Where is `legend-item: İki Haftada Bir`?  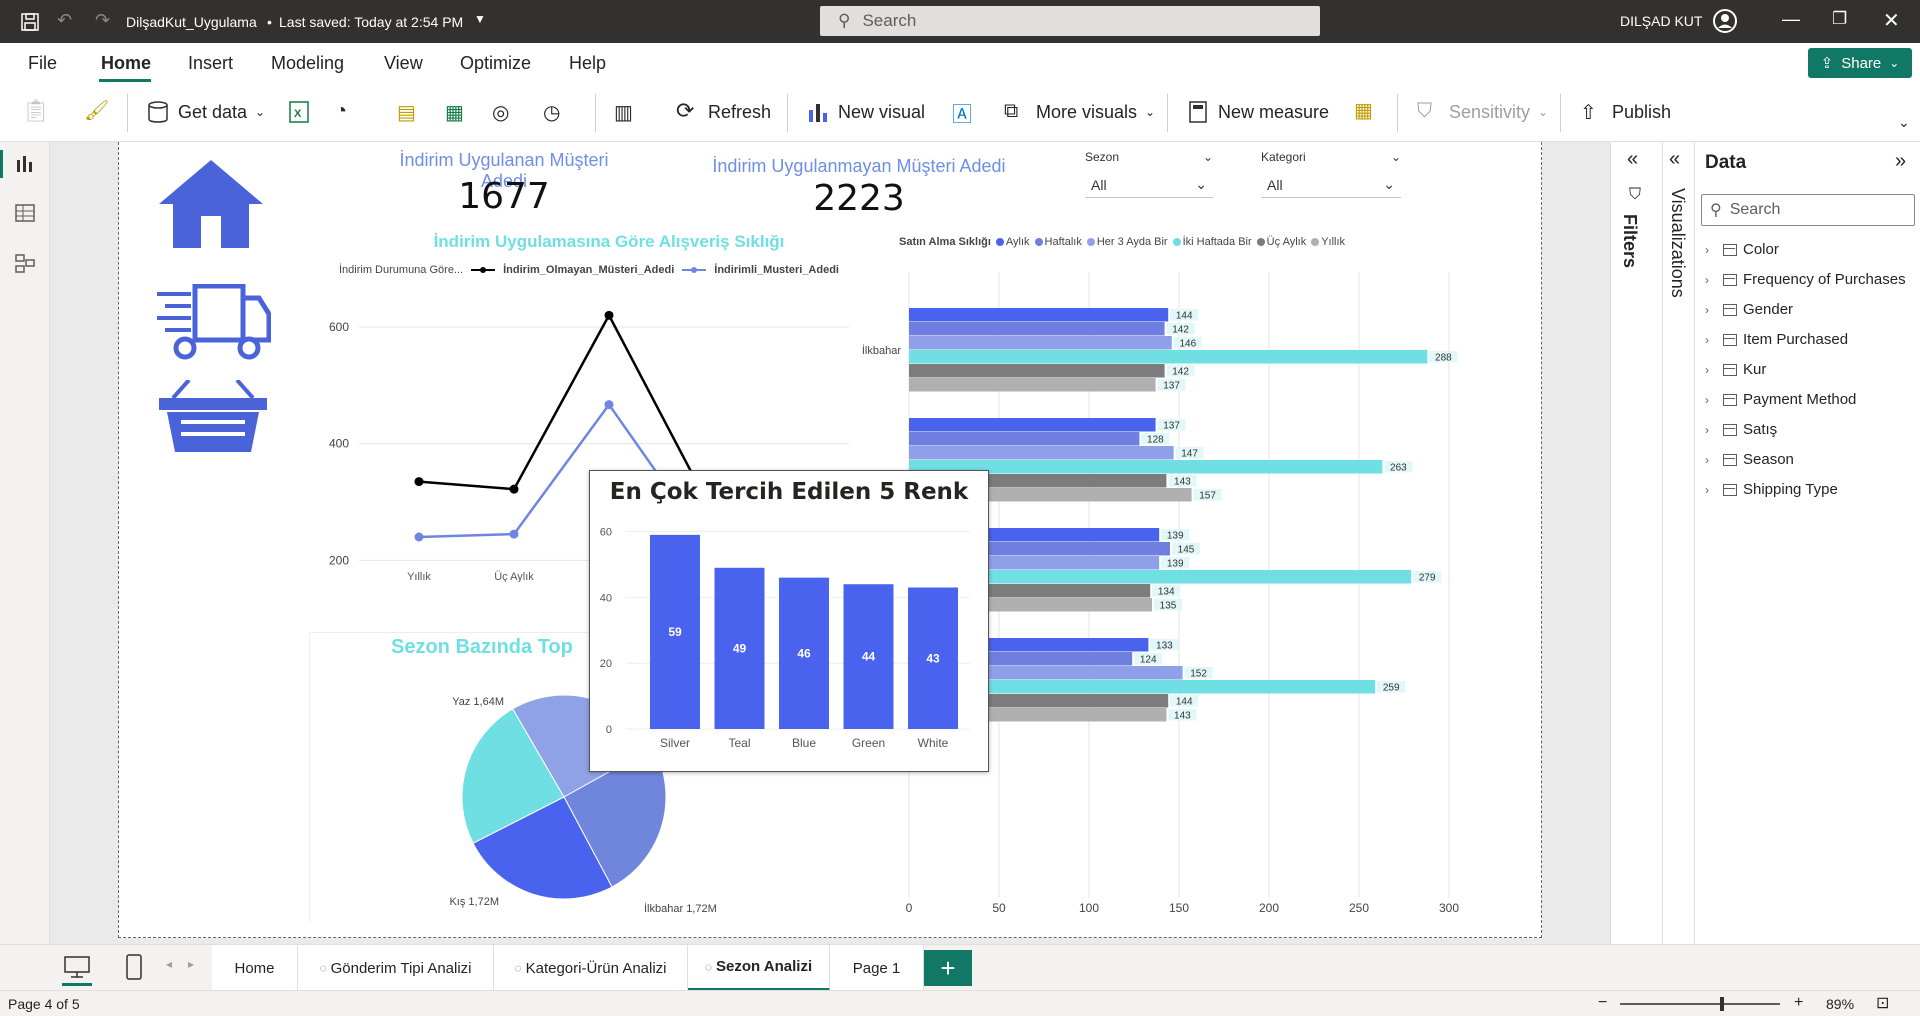 legend-item: İki Haftada Bir is located at coordinates (1212, 242).